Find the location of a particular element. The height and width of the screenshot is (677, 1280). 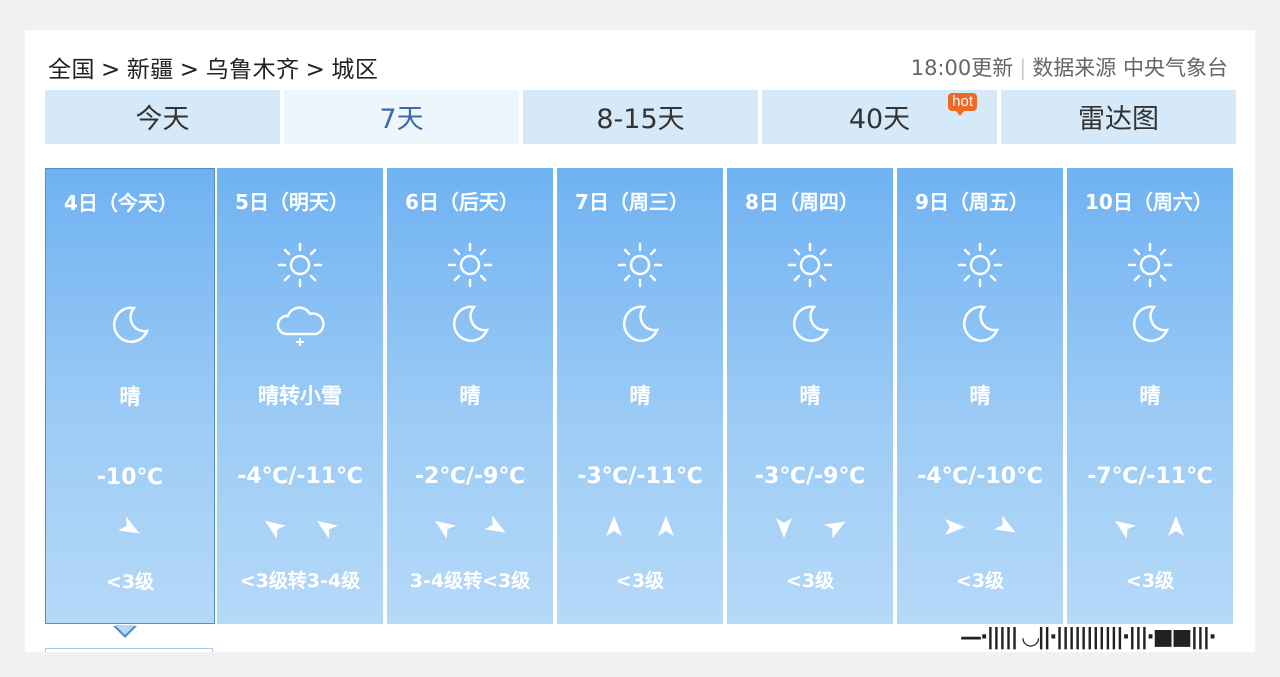

hot-badge: hot is located at coordinates (962, 104).